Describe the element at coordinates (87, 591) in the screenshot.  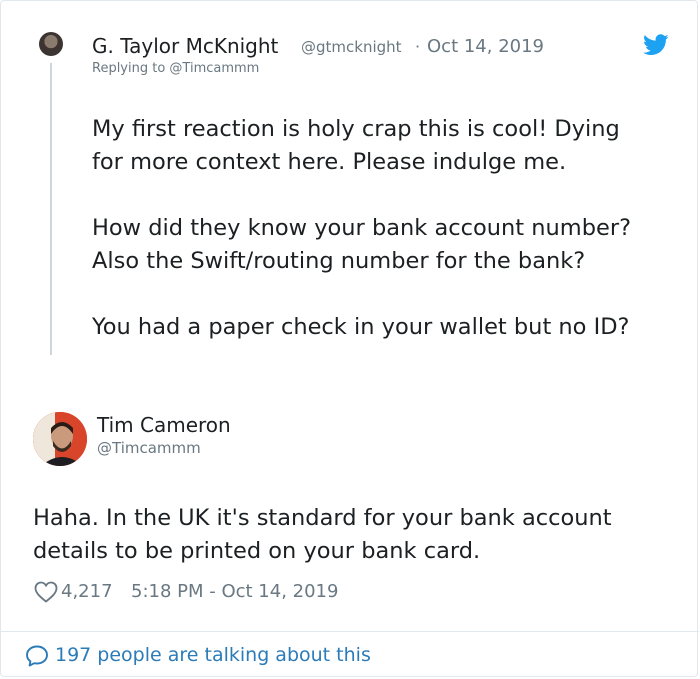
I see `like-count: 4,217` at that location.